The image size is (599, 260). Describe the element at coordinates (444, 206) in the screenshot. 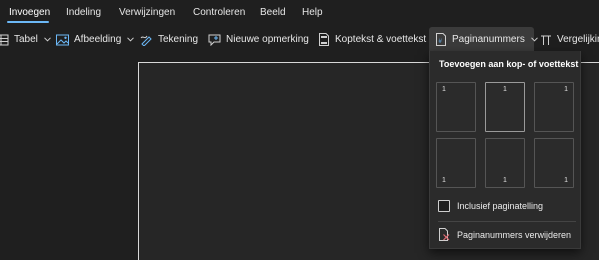

I see `include-page-count-checkbox` at that location.